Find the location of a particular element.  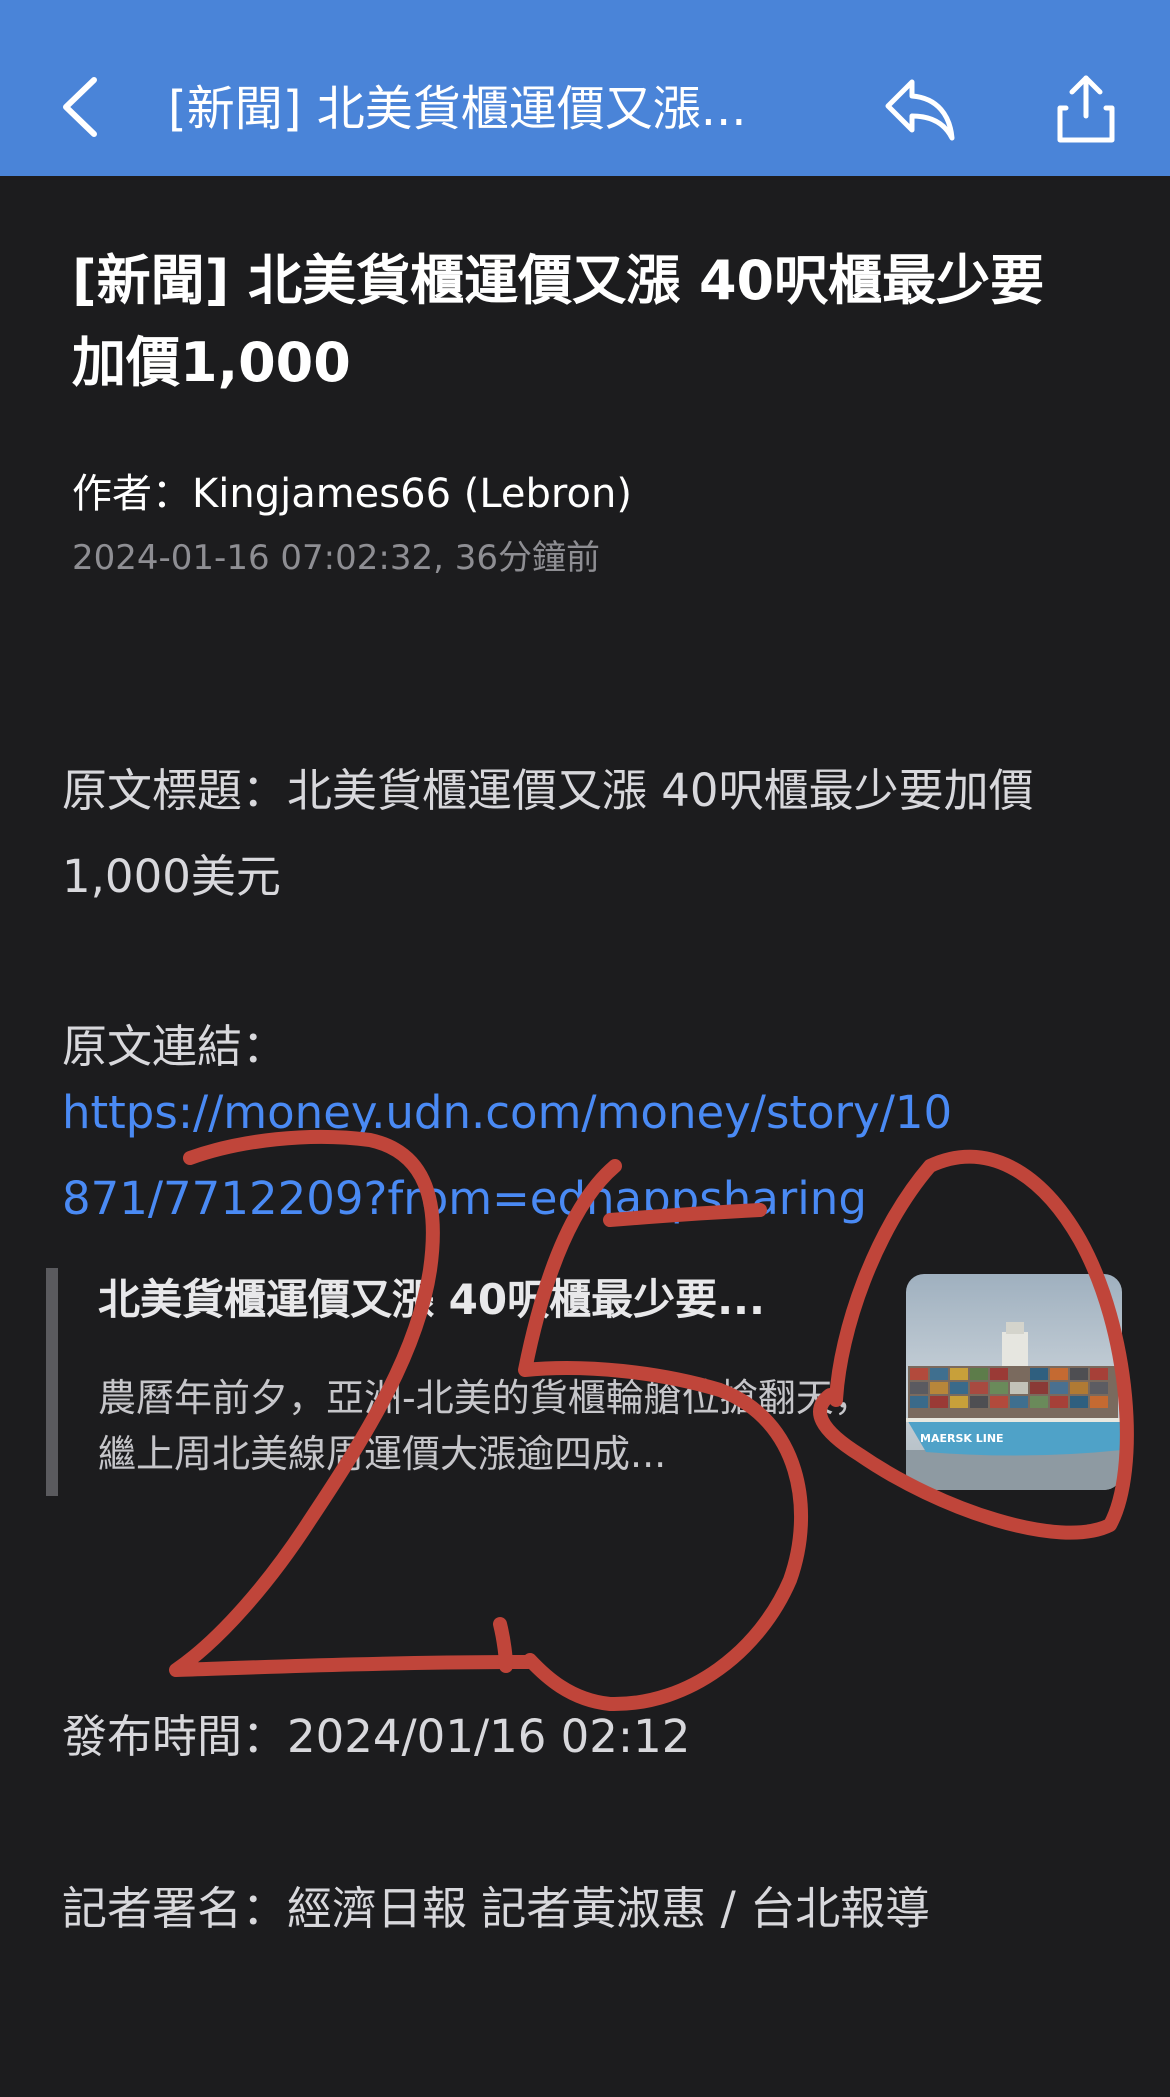

chevron-left-icon is located at coordinates (81, 107).